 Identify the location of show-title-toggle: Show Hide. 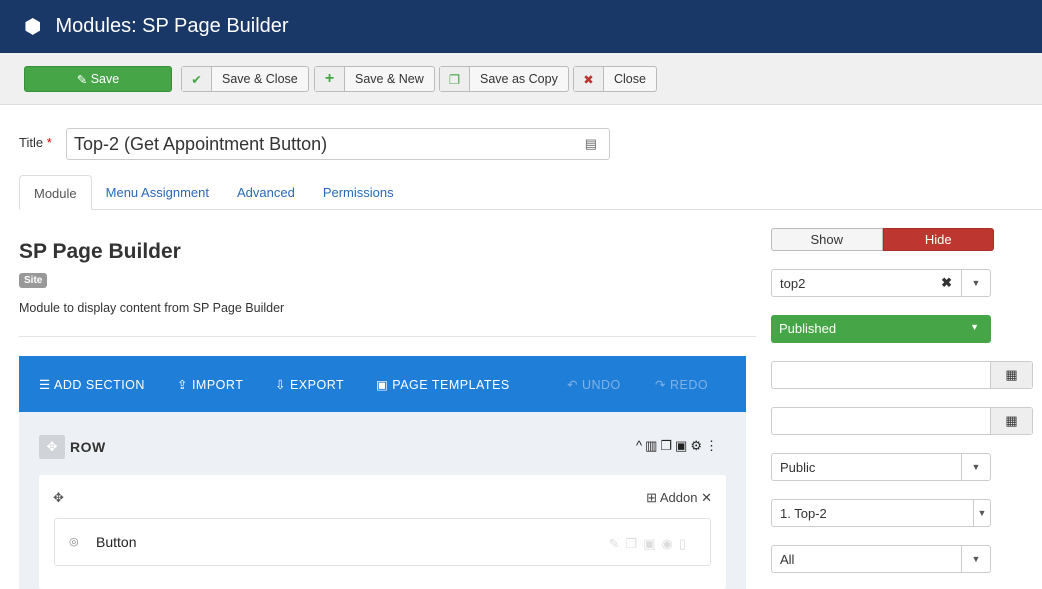
(882, 239).